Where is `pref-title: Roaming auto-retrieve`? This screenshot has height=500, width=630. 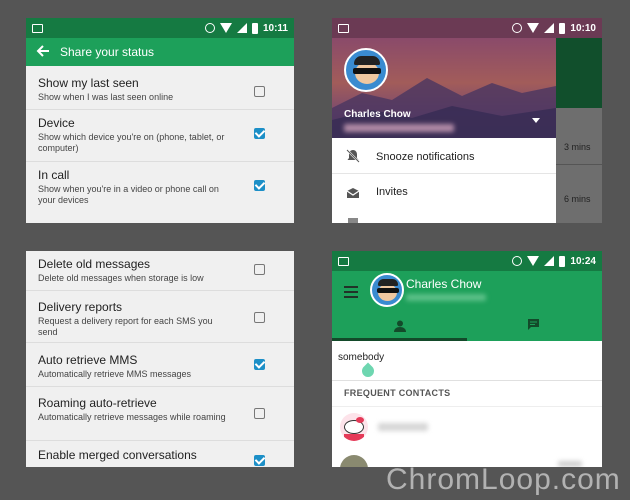
pref-title: Roaming auto-retrieve is located at coordinates (97, 403).